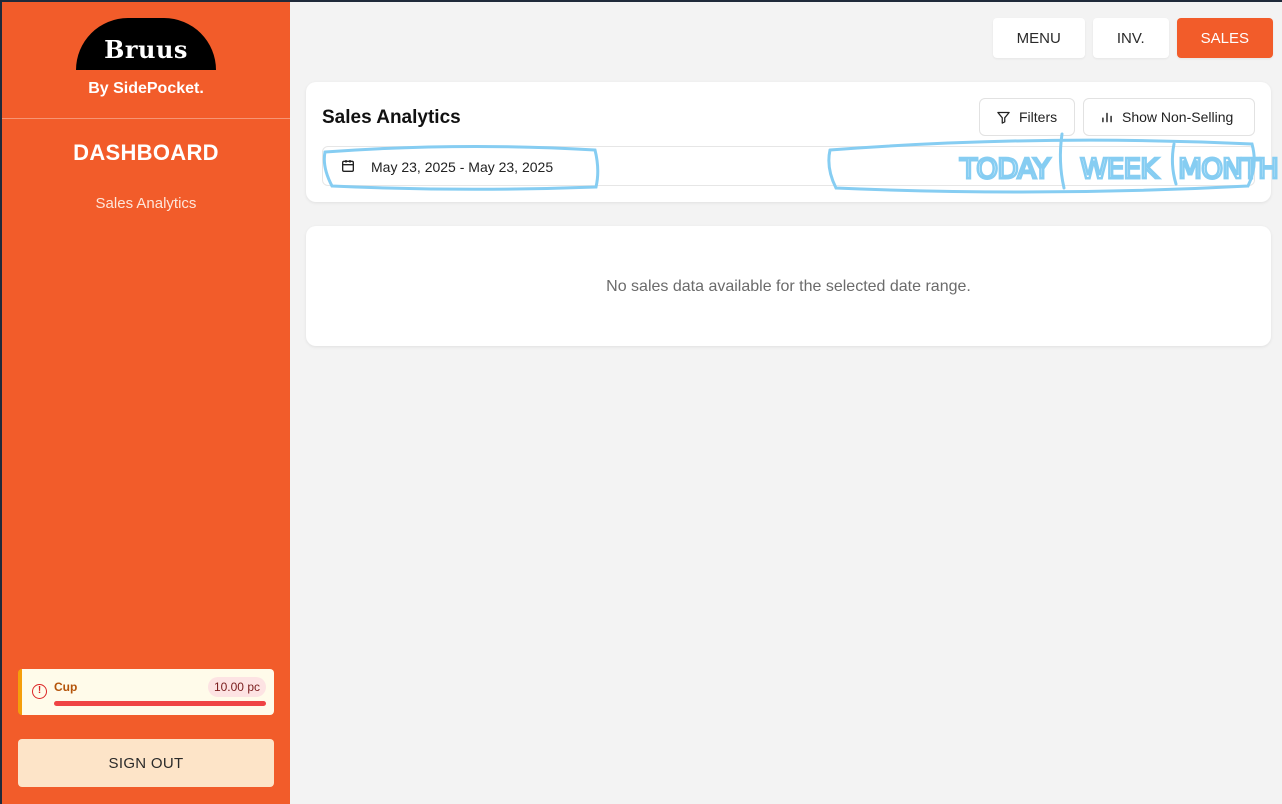 This screenshot has width=1282, height=804. Describe the element at coordinates (146, 49) in the screenshot. I see `logo-text: Bruus` at that location.